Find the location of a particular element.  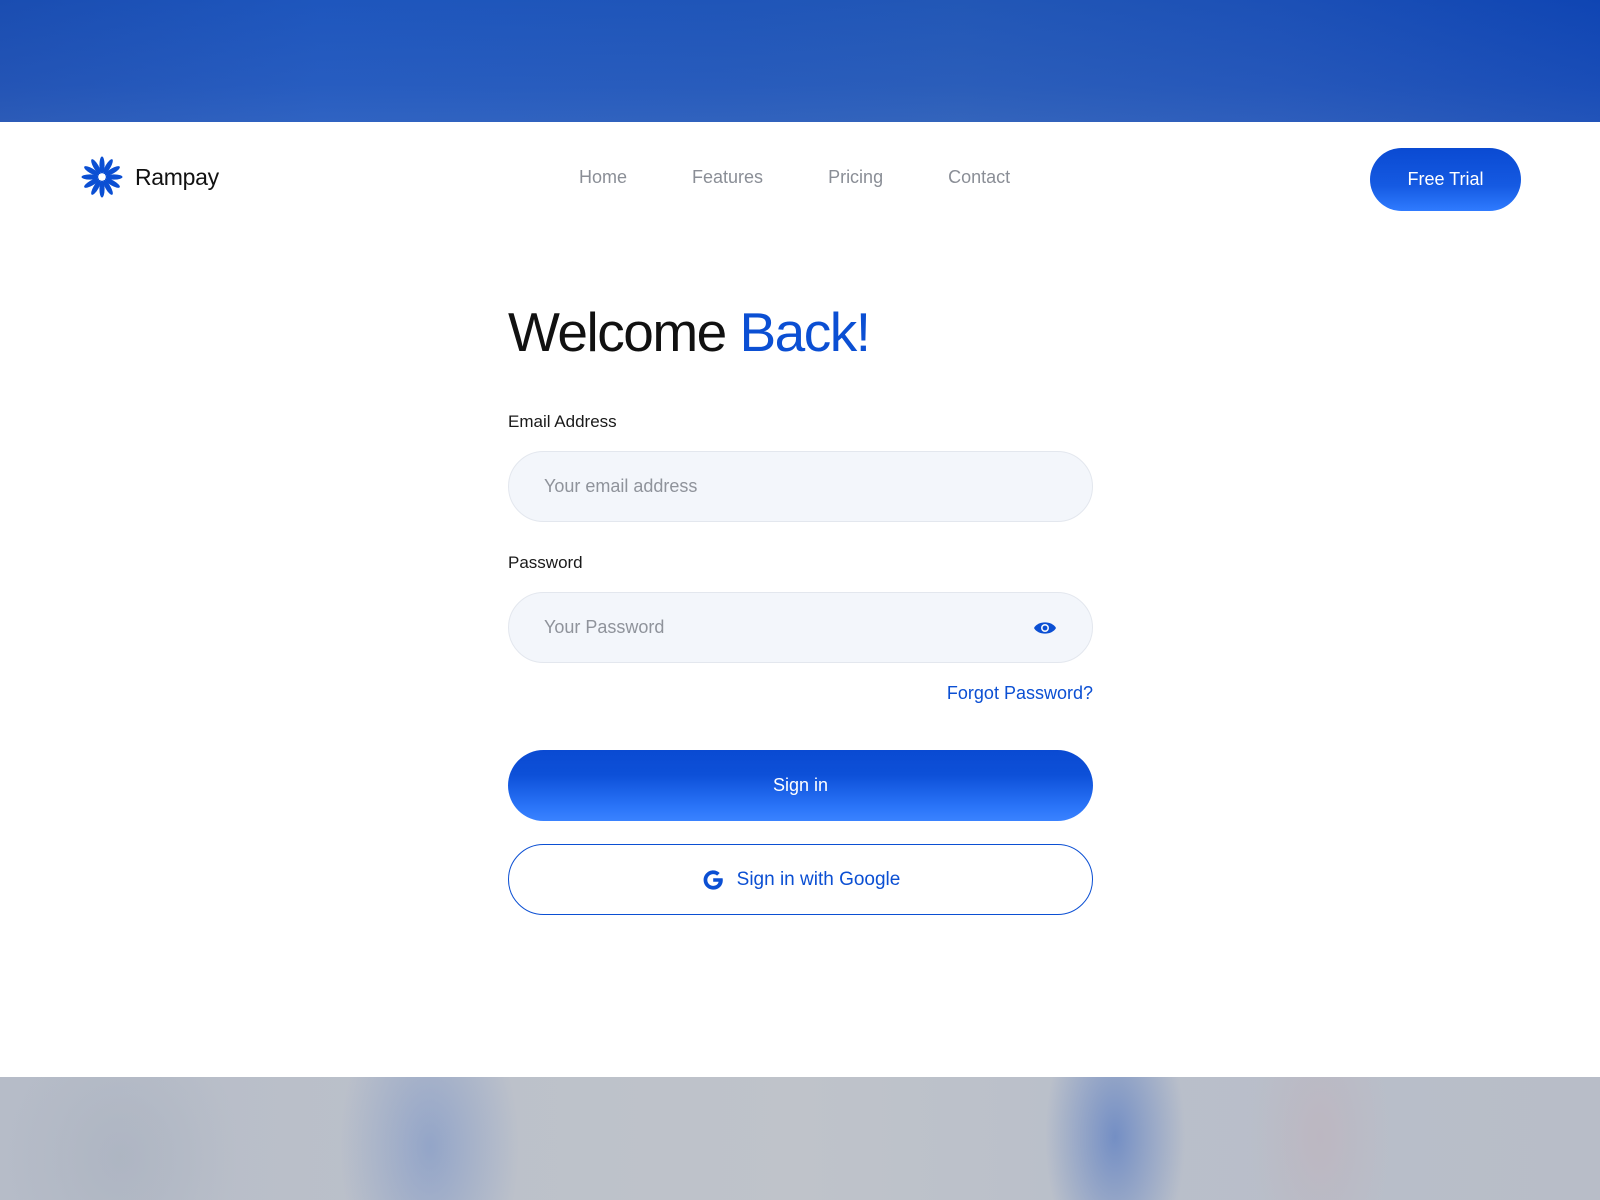

nav-item-home: Home is located at coordinates (603, 177).